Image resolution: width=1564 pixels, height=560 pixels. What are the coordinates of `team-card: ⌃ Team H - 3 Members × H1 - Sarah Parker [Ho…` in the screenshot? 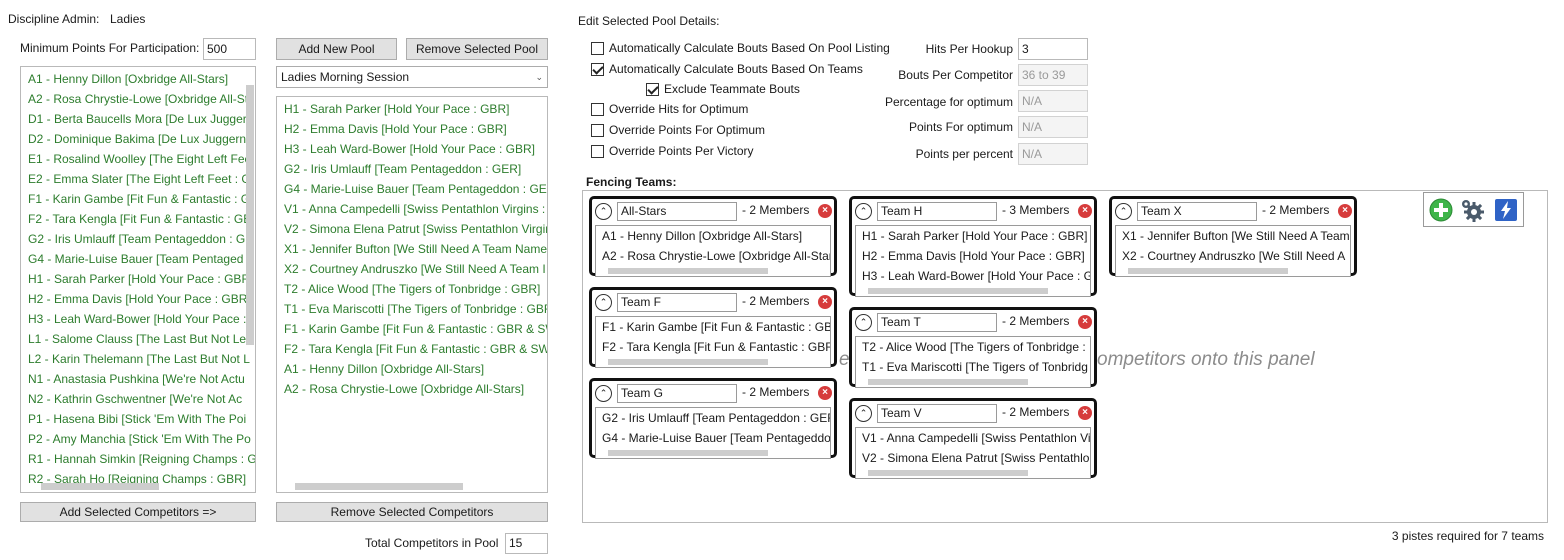 It's located at (973, 246).